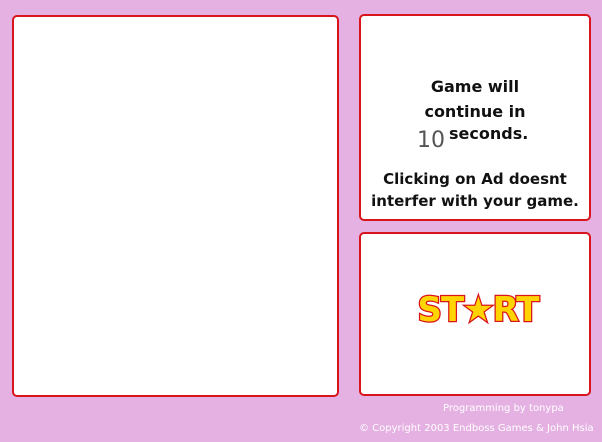 This screenshot has width=602, height=442. What do you see at coordinates (431, 140) in the screenshot?
I see `countdown-number: 10` at bounding box center [431, 140].